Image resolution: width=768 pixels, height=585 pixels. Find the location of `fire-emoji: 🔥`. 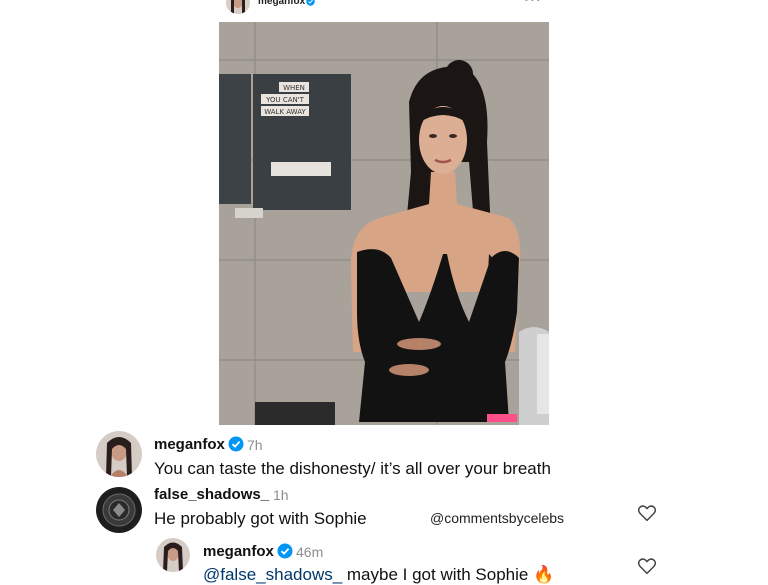

fire-emoji: 🔥 is located at coordinates (544, 574).